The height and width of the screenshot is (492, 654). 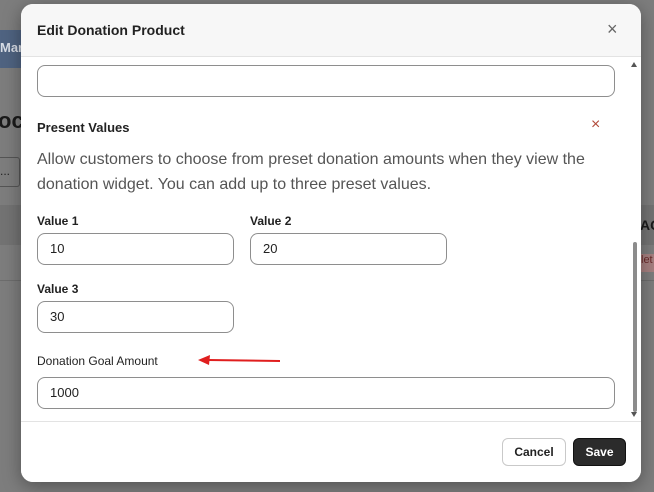 What do you see at coordinates (97, 361) in the screenshot?
I see `donation-goal-label: Donation Goal Amount` at bounding box center [97, 361].